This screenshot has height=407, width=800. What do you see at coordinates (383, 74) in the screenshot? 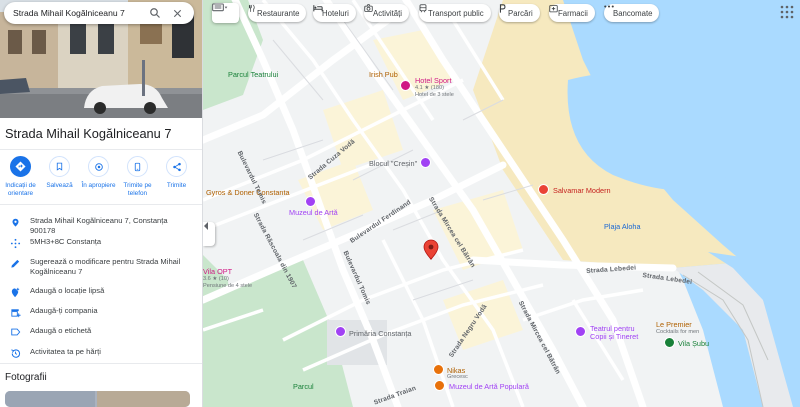
I see `map-label-irish-pub: Irish Pub` at bounding box center [383, 74].